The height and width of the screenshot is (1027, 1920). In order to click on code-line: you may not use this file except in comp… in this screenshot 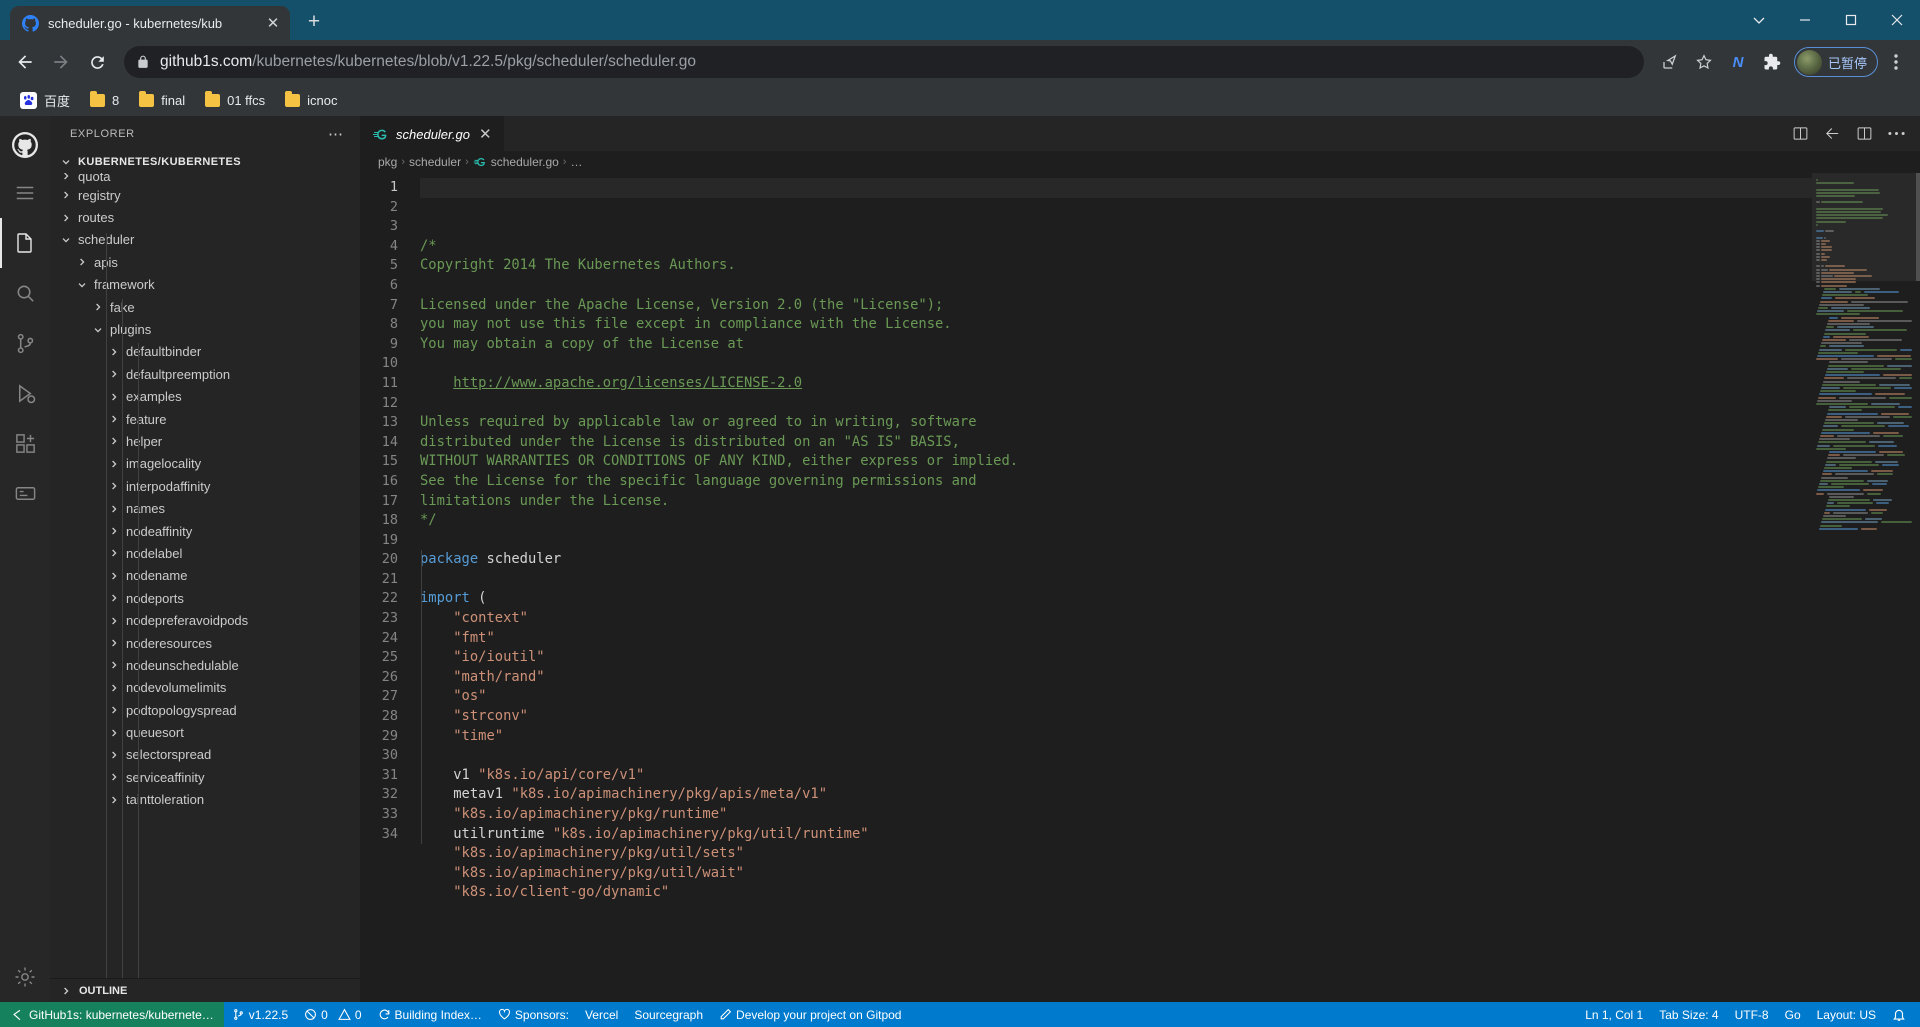, I will do `click(1116, 325)`.